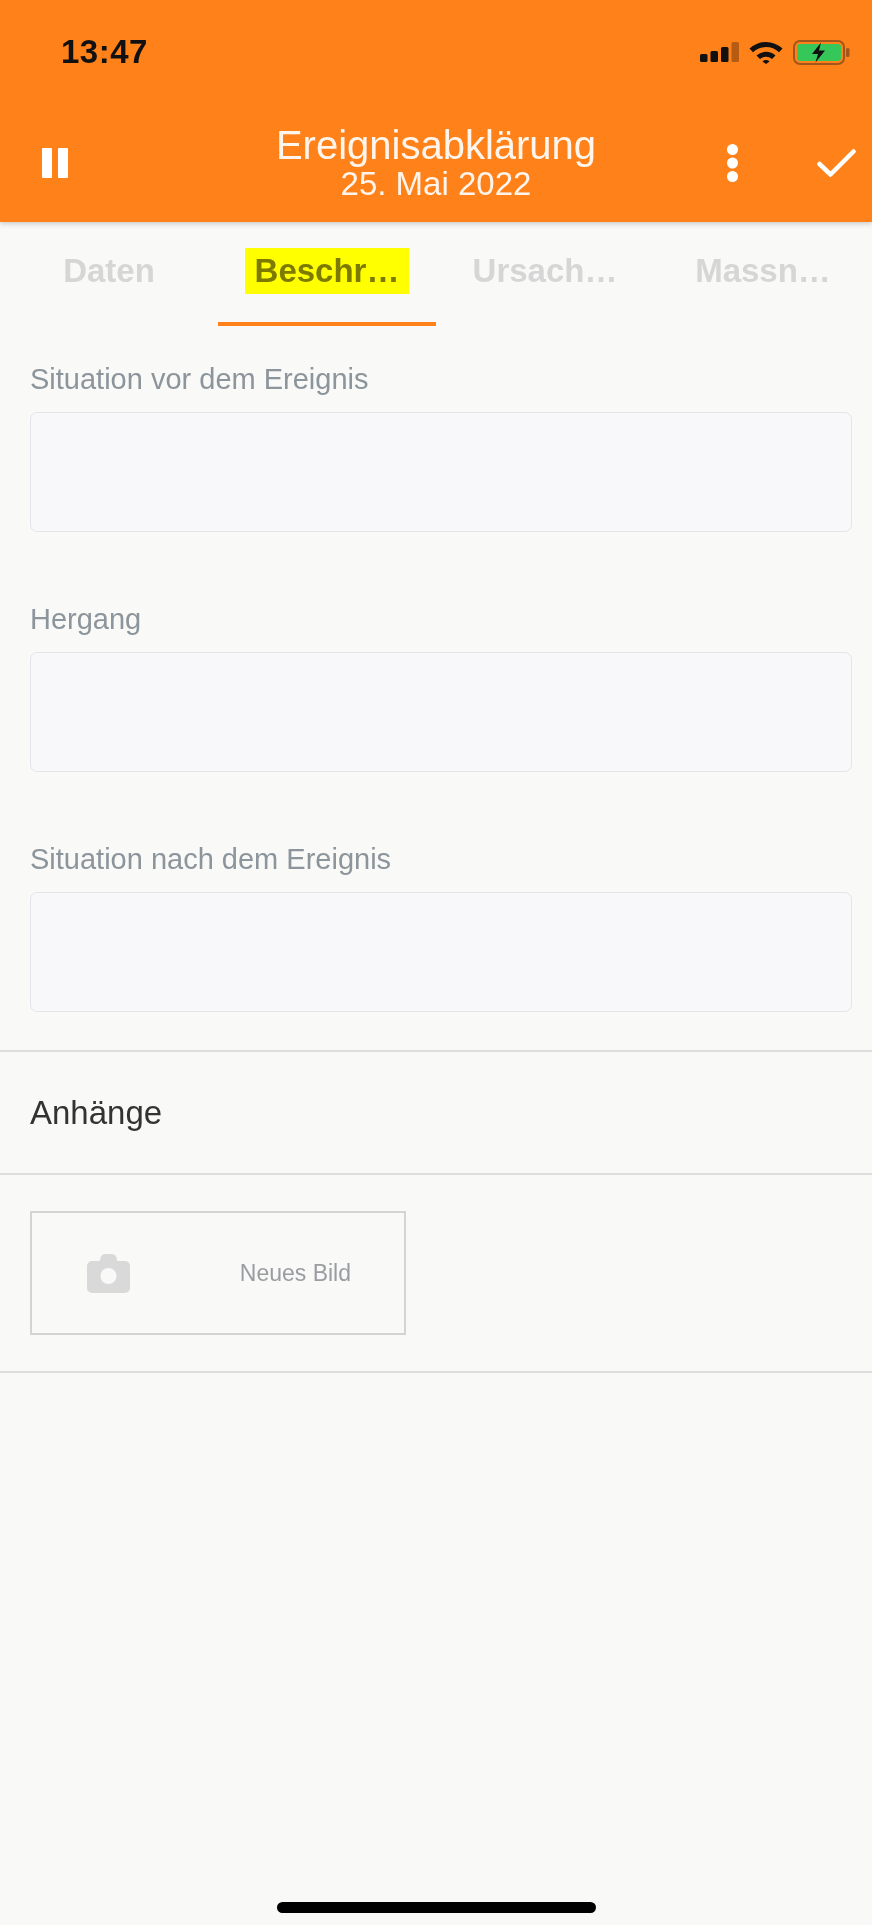 The width and height of the screenshot is (872, 1925). I want to click on pause-button, so click(55, 163).